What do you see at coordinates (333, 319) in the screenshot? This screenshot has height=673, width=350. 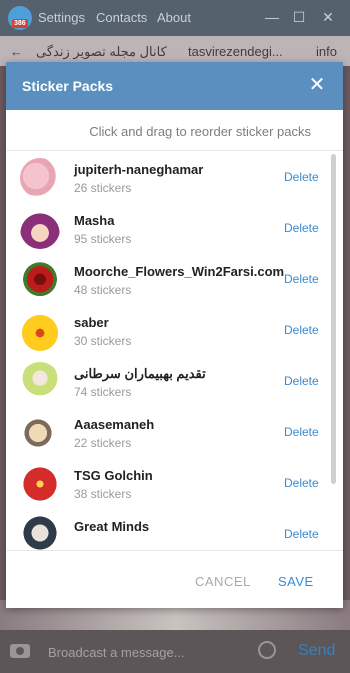 I see `scrollbar` at bounding box center [333, 319].